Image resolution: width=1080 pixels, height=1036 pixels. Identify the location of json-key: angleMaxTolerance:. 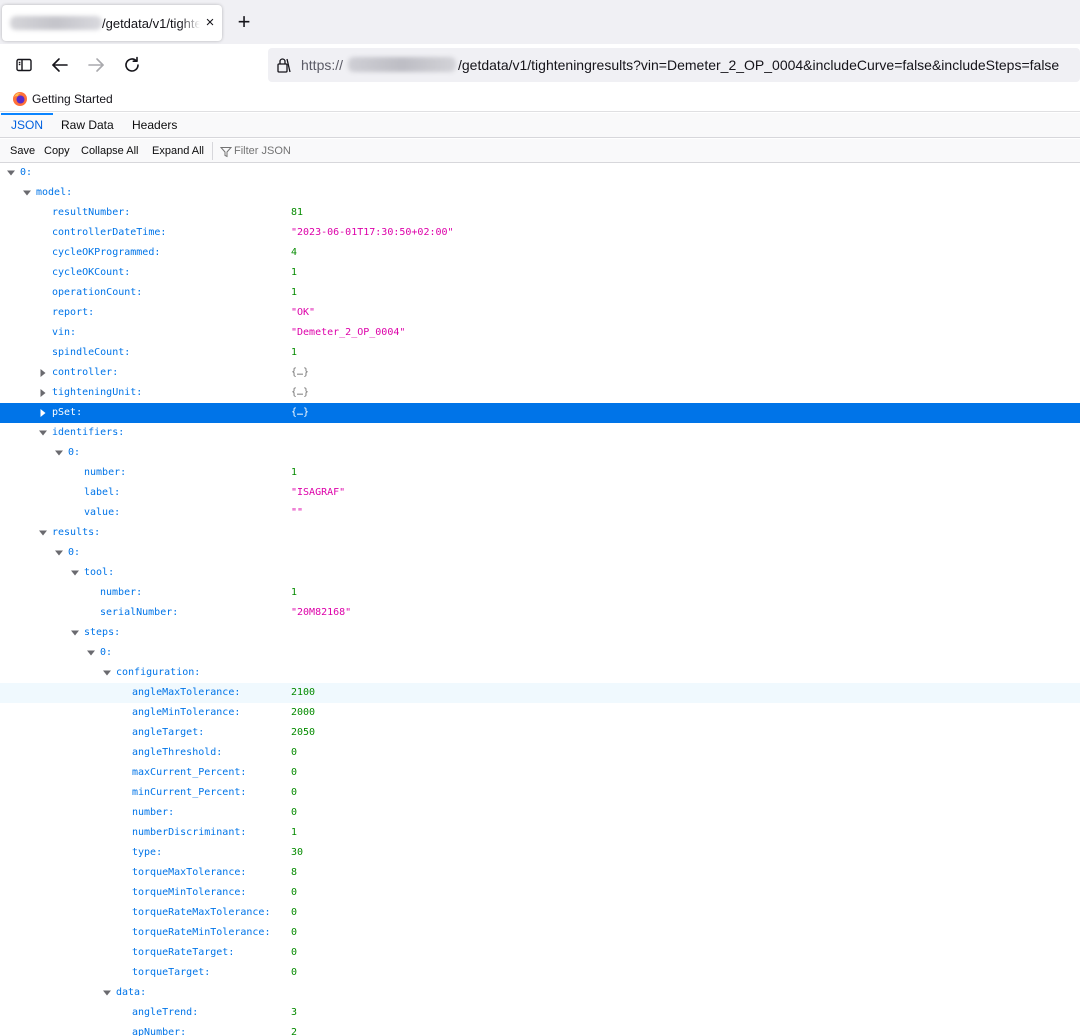
(186, 692).